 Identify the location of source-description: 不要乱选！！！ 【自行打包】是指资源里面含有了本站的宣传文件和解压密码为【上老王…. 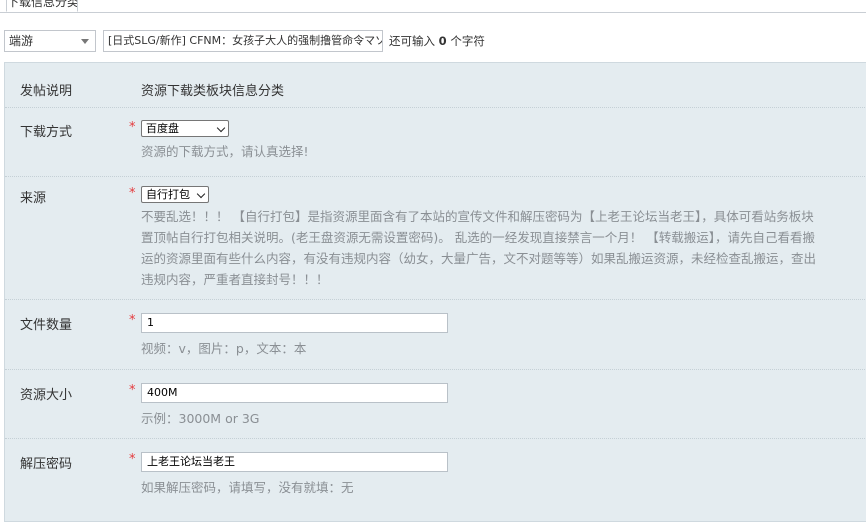
(503, 248).